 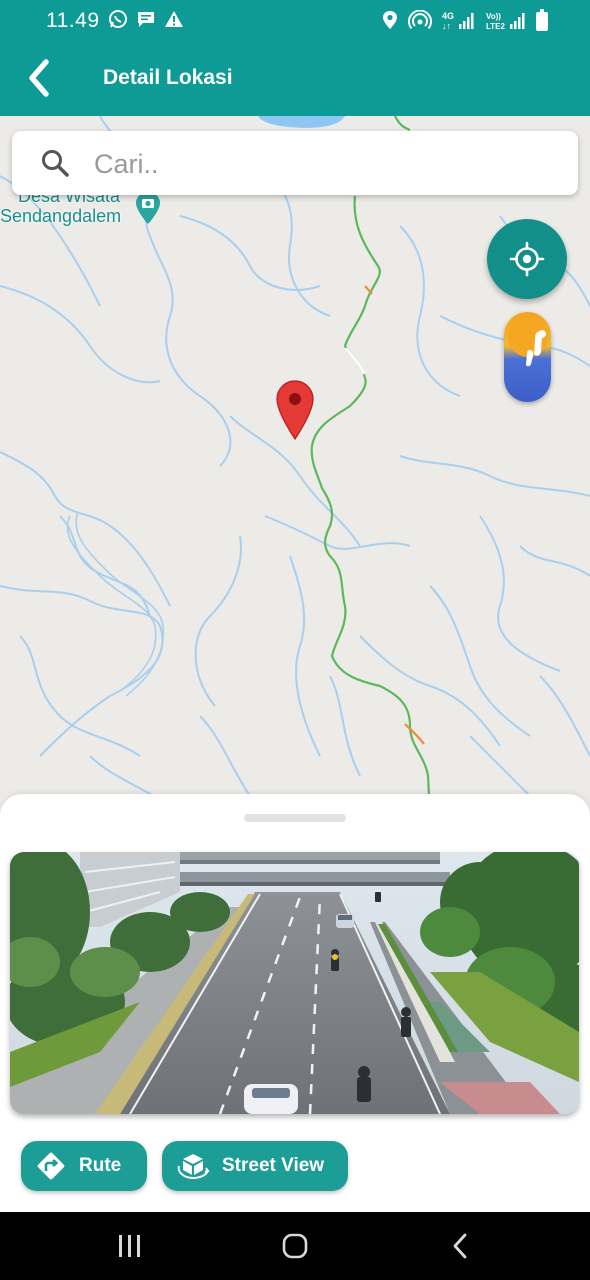 What do you see at coordinates (295, 818) in the screenshot?
I see `drag-handle` at bounding box center [295, 818].